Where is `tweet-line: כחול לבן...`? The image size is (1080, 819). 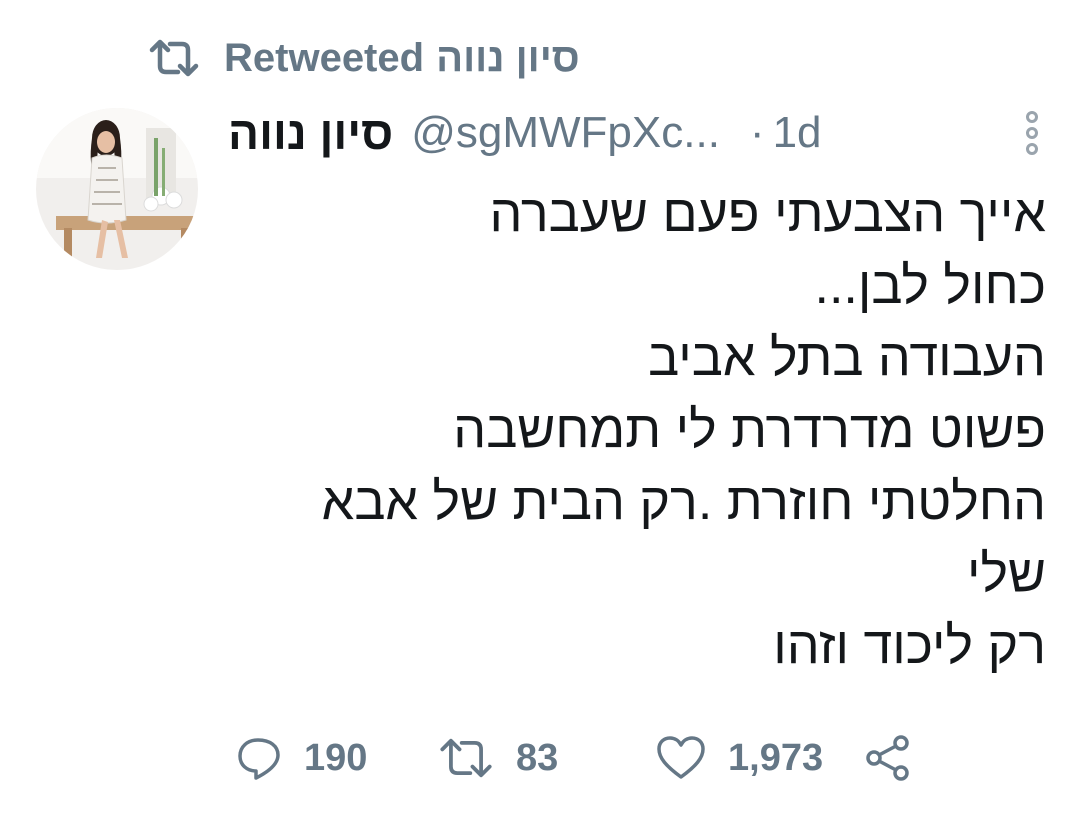 tweet-line: כחול לבן... is located at coordinates (930, 286).